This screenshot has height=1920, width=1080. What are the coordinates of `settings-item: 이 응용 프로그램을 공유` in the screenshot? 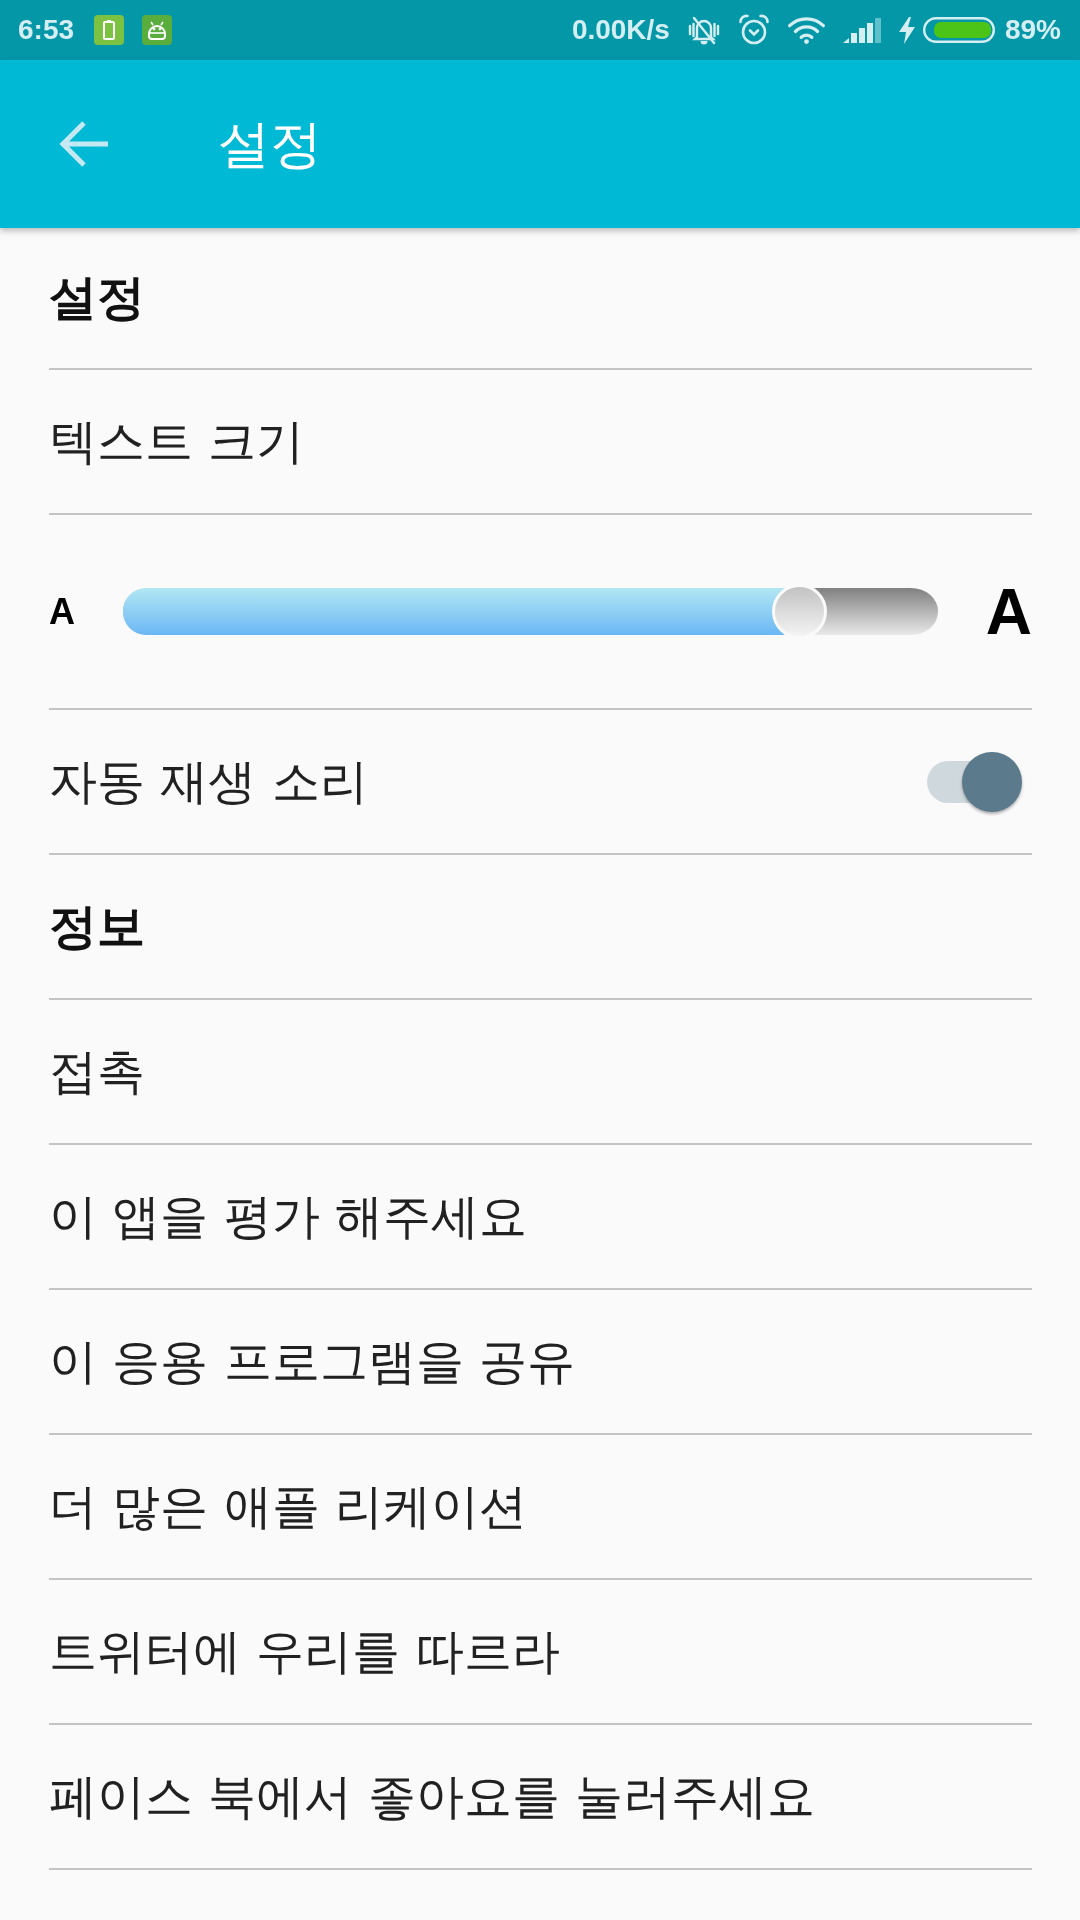 It's located at (312, 1361).